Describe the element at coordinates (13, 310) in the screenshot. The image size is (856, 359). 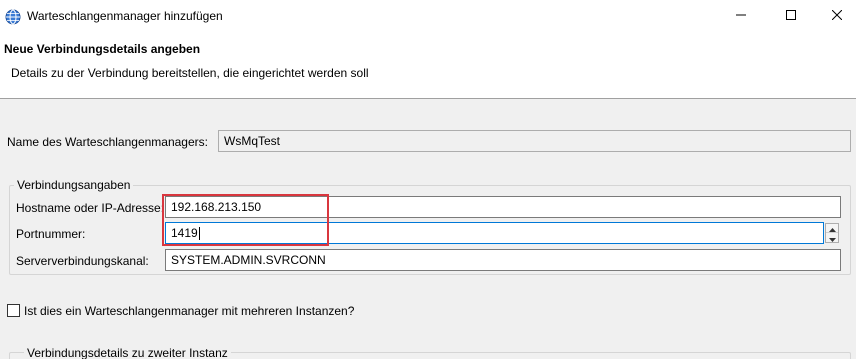
I see `multi-instance-checkbox` at that location.